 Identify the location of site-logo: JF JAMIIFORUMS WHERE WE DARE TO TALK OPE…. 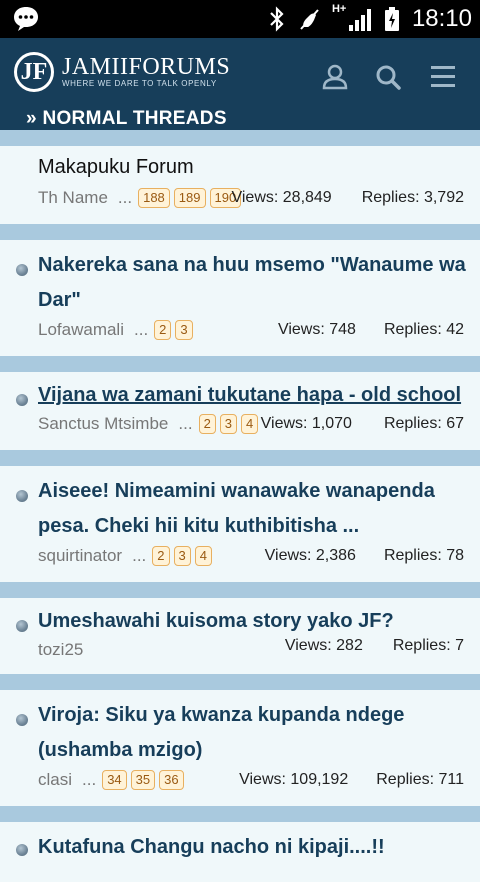
(122, 72).